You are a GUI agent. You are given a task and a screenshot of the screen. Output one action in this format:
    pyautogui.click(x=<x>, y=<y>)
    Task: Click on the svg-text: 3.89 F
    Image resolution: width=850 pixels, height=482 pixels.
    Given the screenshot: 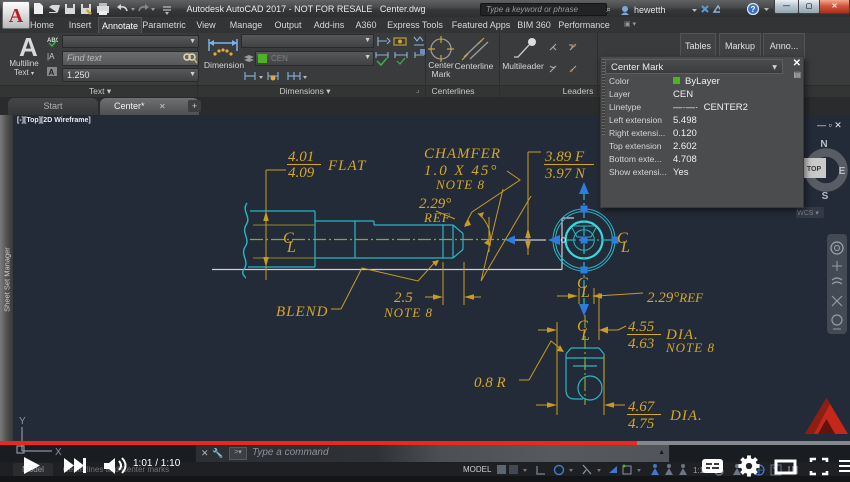 What is the action you would take?
    pyautogui.click(x=564, y=157)
    